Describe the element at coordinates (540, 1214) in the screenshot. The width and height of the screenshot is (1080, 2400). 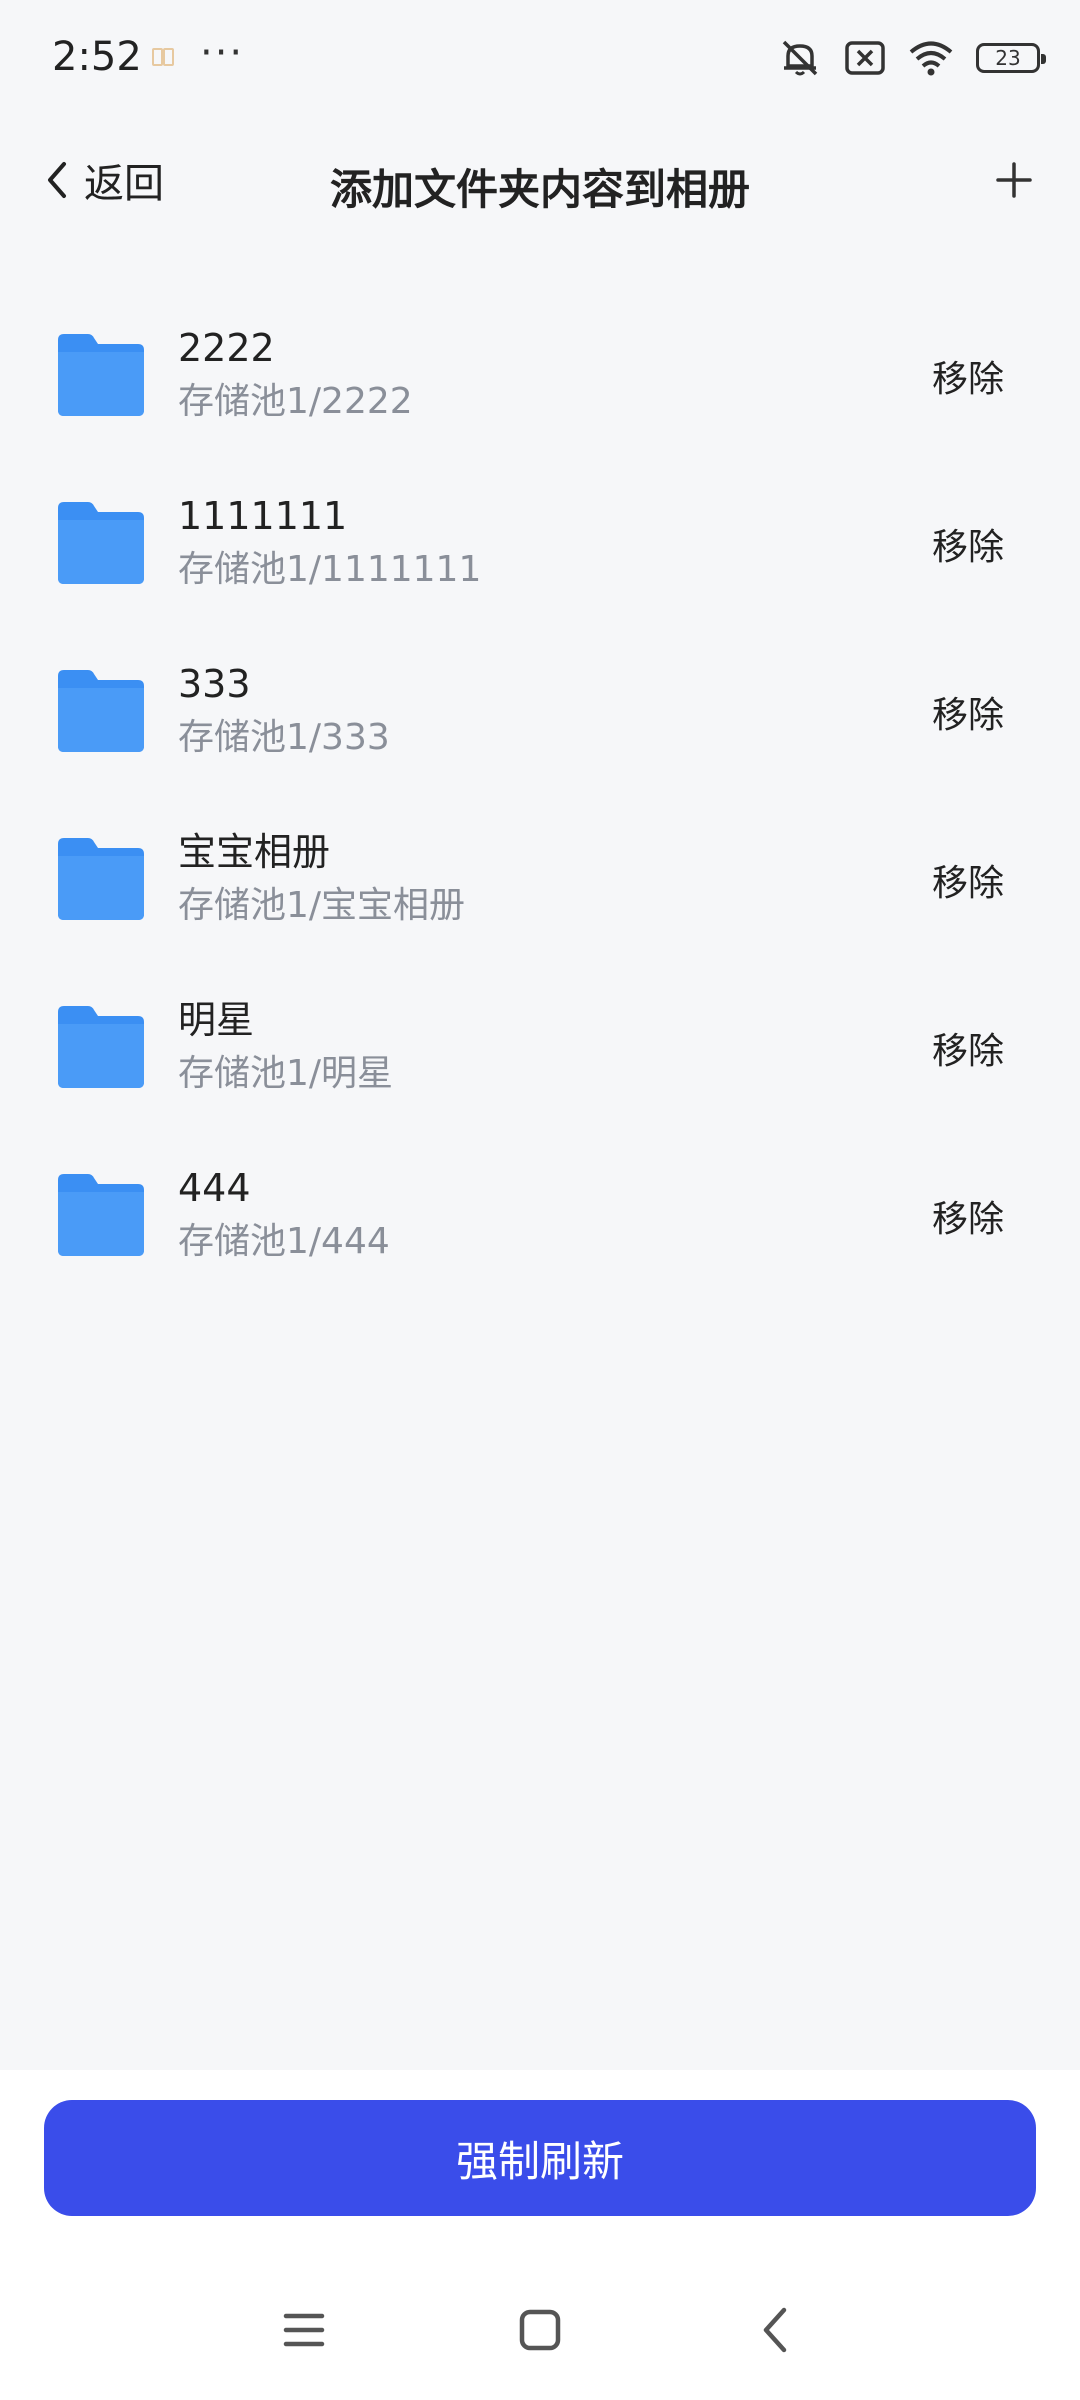
I see `folder-item: 444 存储池1/444 移除` at that location.